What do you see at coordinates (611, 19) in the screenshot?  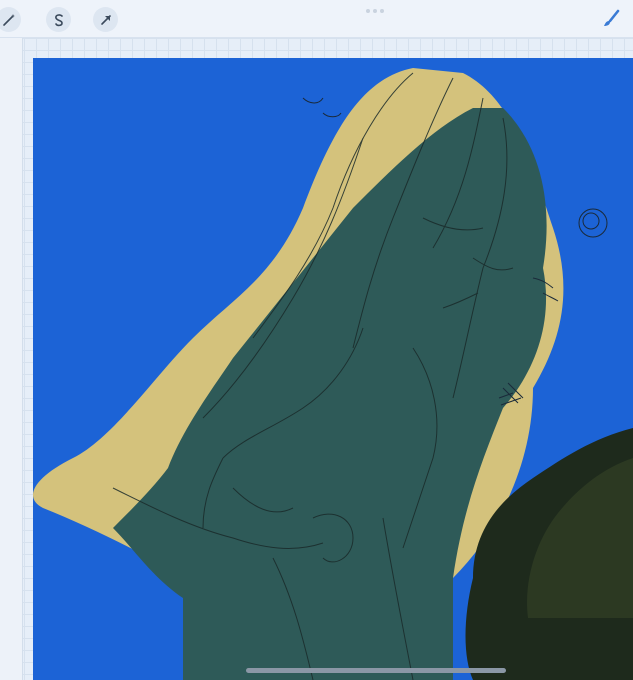 I see `paint-brush-icon` at bounding box center [611, 19].